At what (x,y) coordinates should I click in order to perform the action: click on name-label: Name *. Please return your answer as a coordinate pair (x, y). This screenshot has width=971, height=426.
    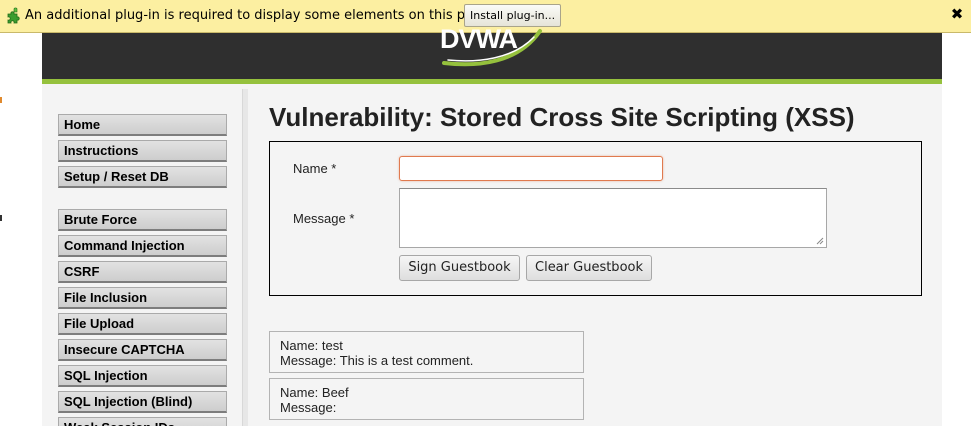
    Looking at the image, I should click on (315, 168).